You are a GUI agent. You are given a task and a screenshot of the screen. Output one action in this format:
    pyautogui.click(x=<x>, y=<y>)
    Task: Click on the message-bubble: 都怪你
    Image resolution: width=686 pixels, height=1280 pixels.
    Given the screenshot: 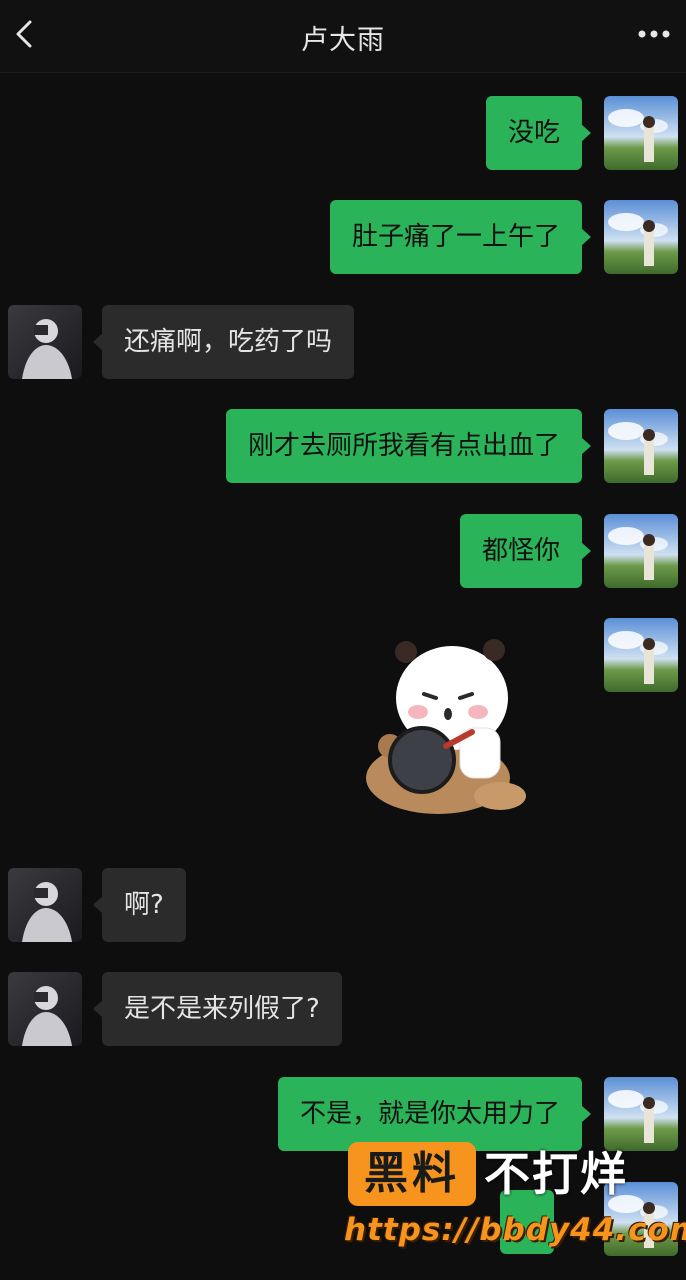 What is the action you would take?
    pyautogui.click(x=525, y=551)
    